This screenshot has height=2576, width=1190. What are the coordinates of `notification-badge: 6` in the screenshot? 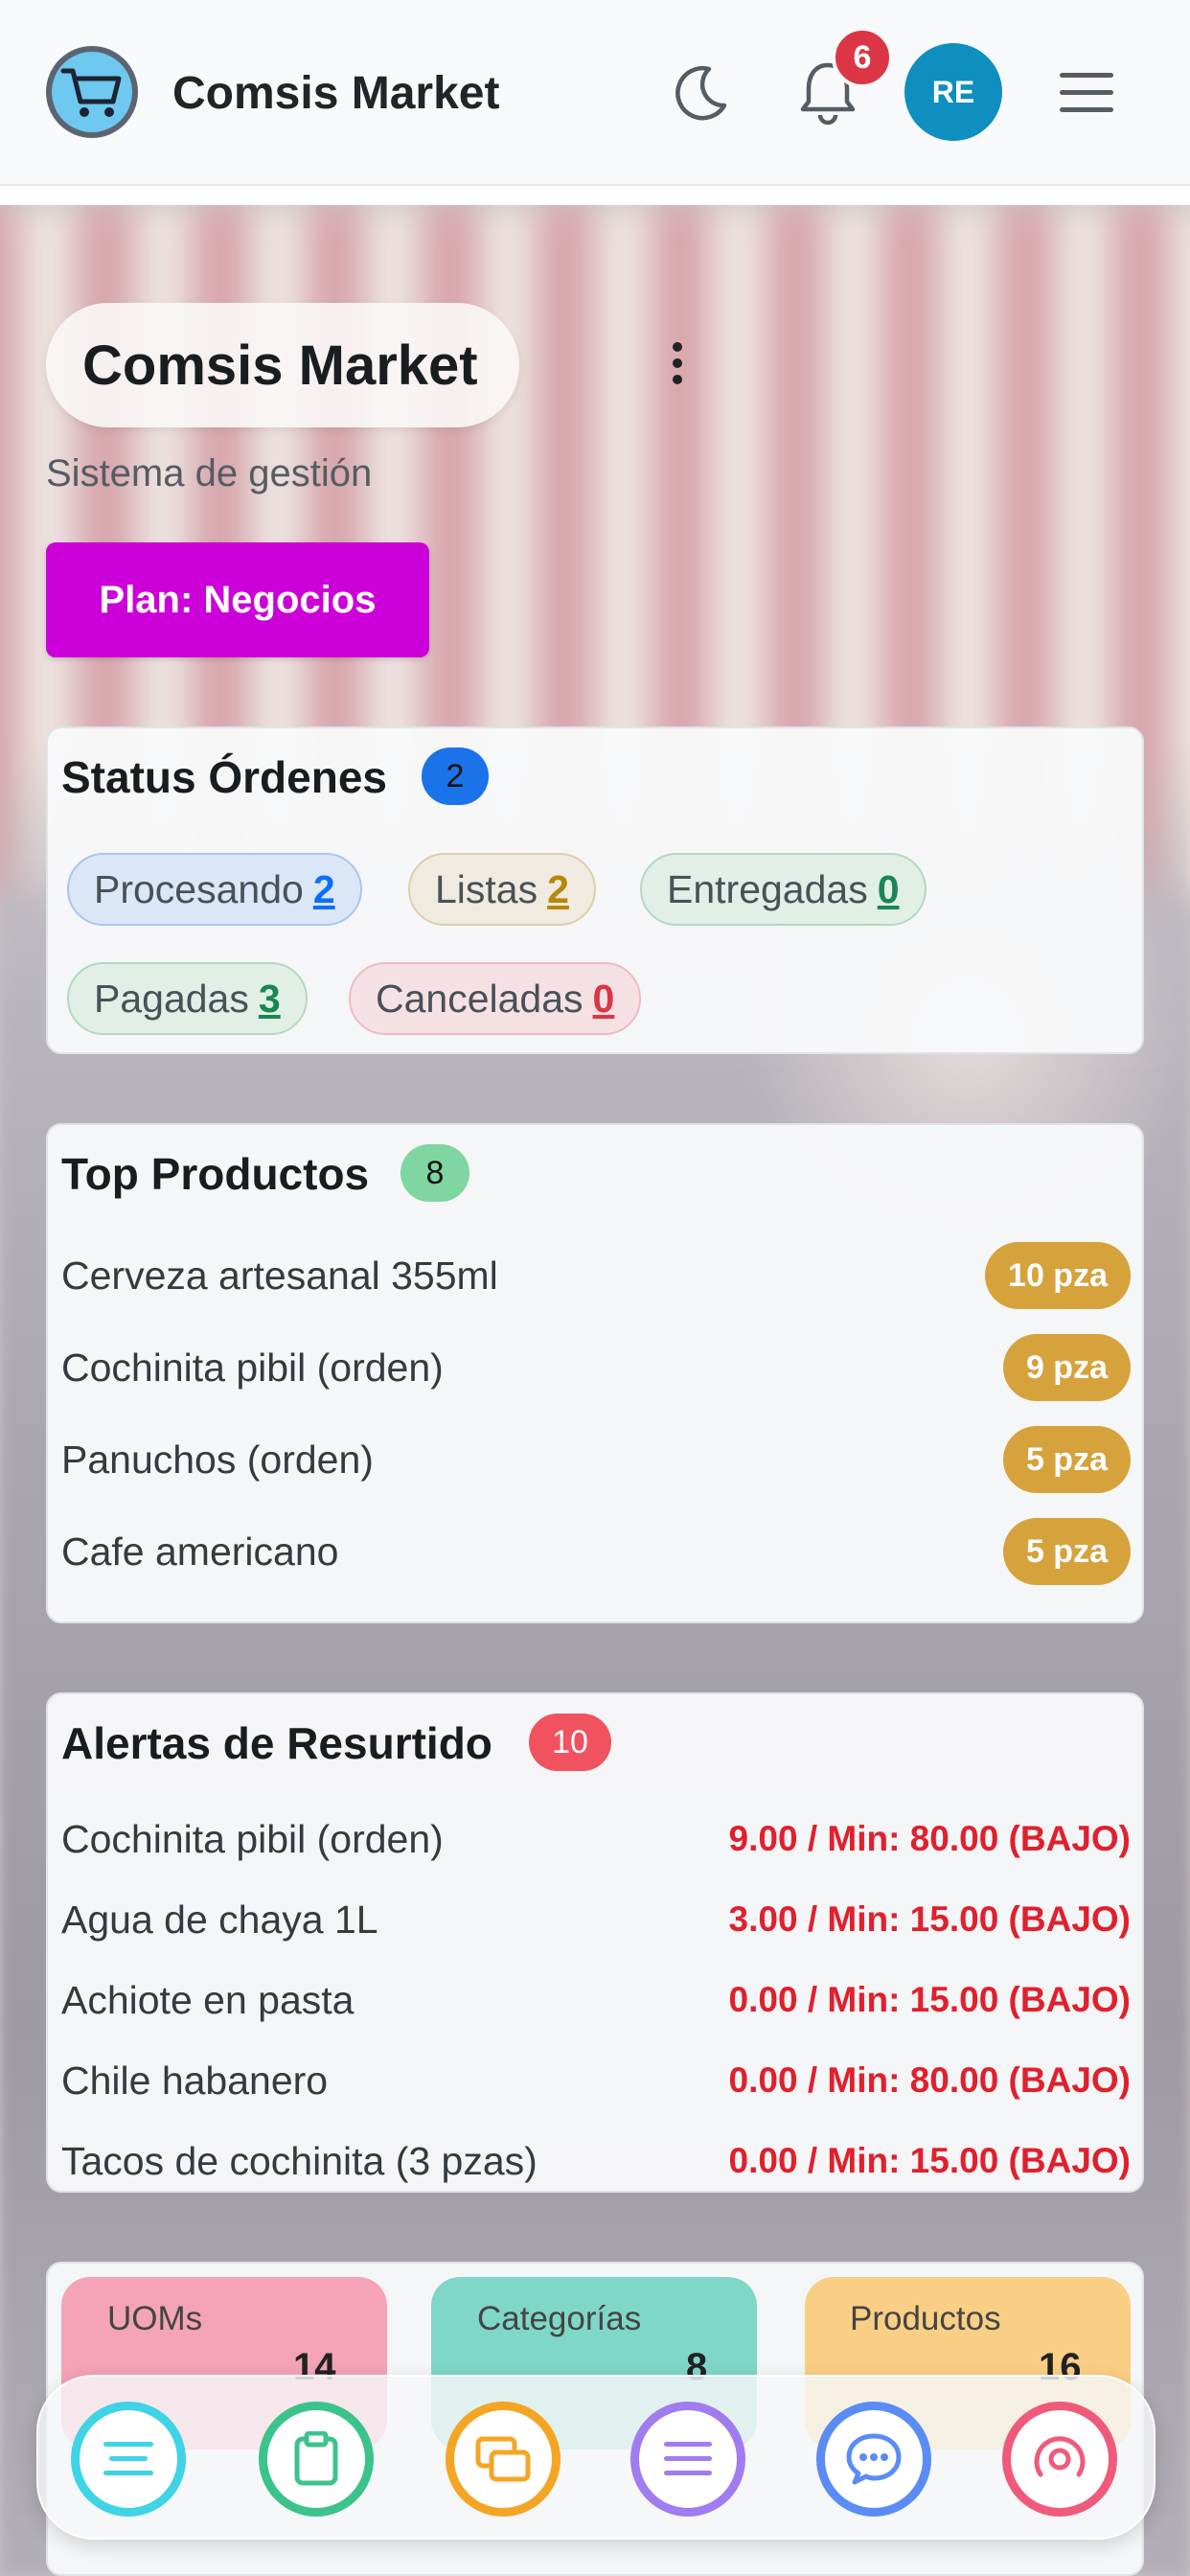 It's located at (863, 57).